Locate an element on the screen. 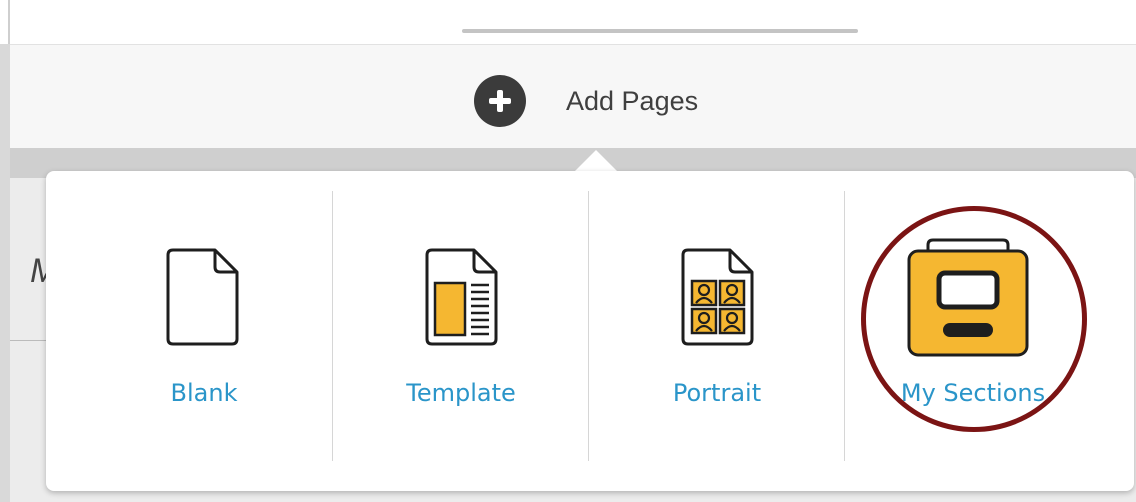 The image size is (1136, 502). my-sections-option: My Sections is located at coordinates (973, 331).